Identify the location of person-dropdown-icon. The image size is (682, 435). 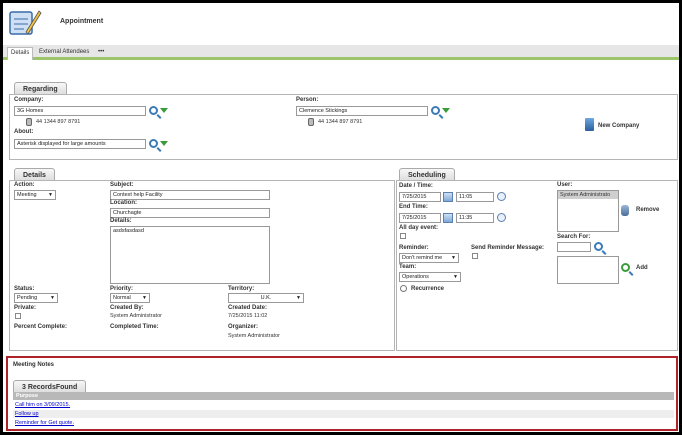
(446, 110).